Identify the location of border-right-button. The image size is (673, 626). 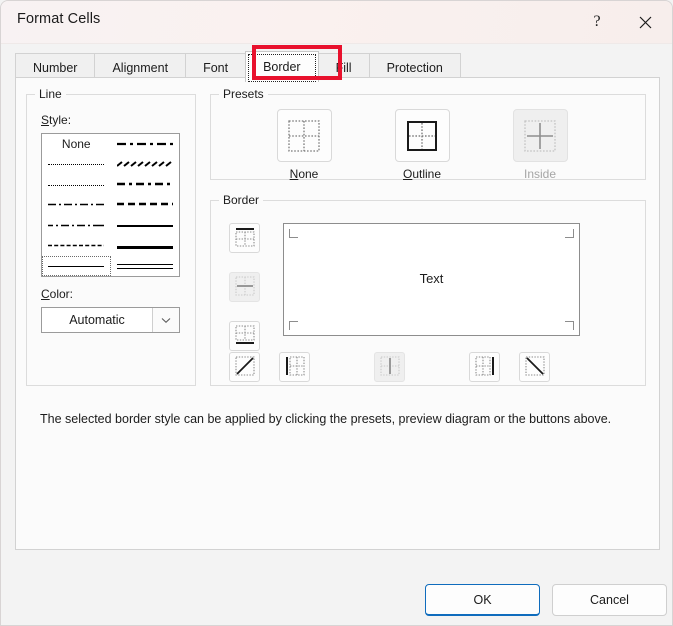
(484, 367).